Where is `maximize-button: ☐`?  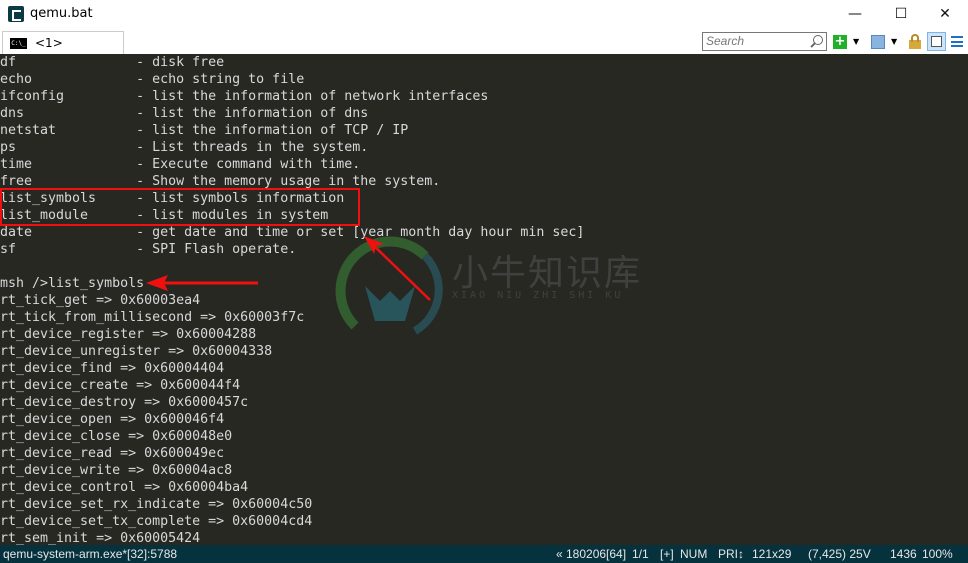
maximize-button: ☐ is located at coordinates (901, 14).